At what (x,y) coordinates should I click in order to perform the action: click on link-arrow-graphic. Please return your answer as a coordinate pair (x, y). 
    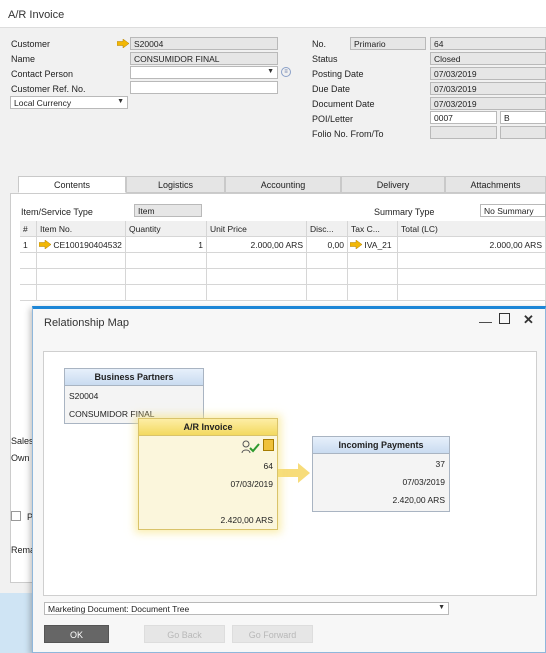
    Looking at the image, I should click on (293, 473).